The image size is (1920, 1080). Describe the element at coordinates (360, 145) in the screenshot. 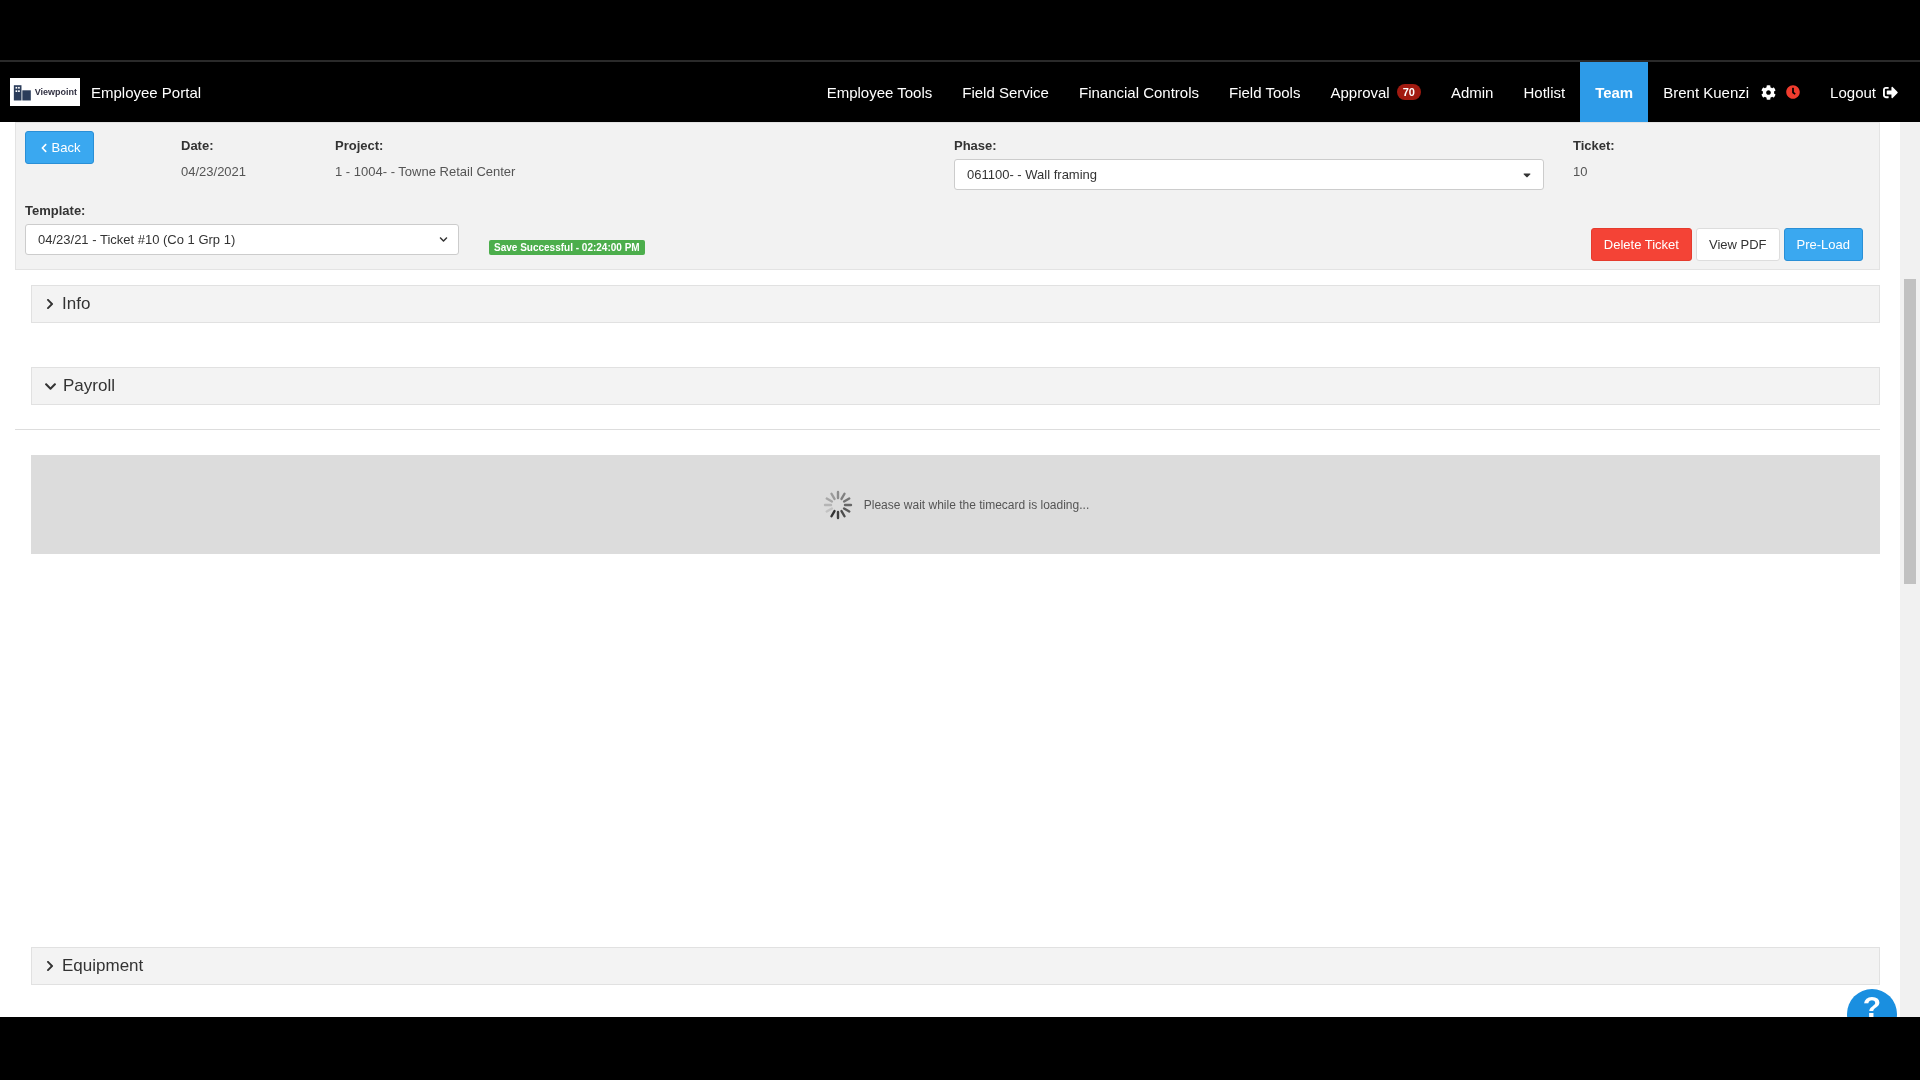

I see `field-label: Project:` at that location.